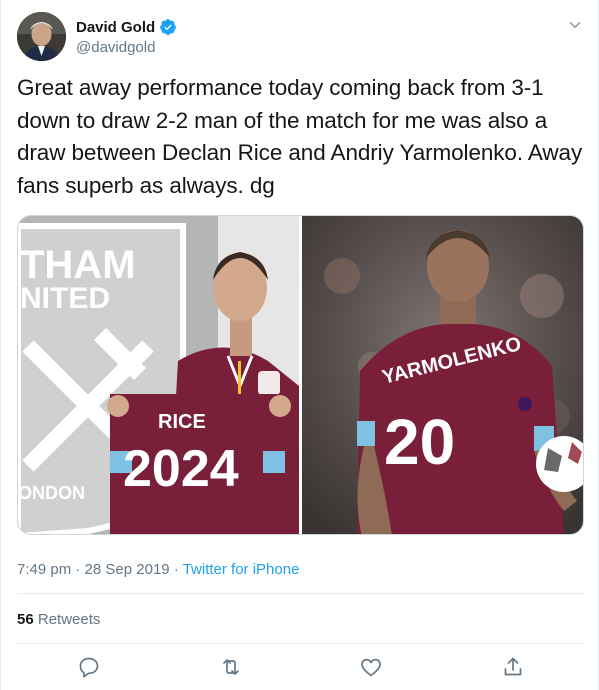 The width and height of the screenshot is (599, 690). I want to click on retweet-icon, so click(231, 667).